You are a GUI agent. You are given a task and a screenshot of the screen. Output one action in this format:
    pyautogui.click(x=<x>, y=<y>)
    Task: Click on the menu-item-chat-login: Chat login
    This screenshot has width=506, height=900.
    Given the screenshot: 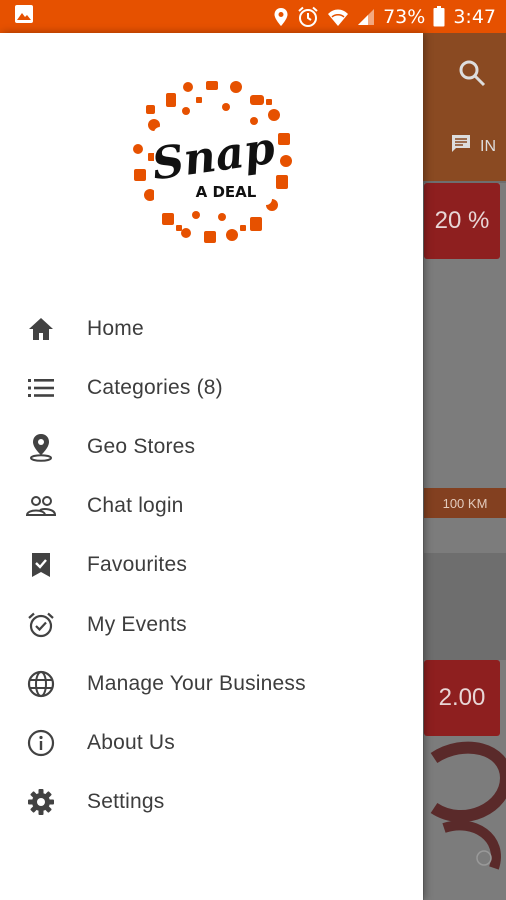 What is the action you would take?
    pyautogui.click(x=211, y=506)
    